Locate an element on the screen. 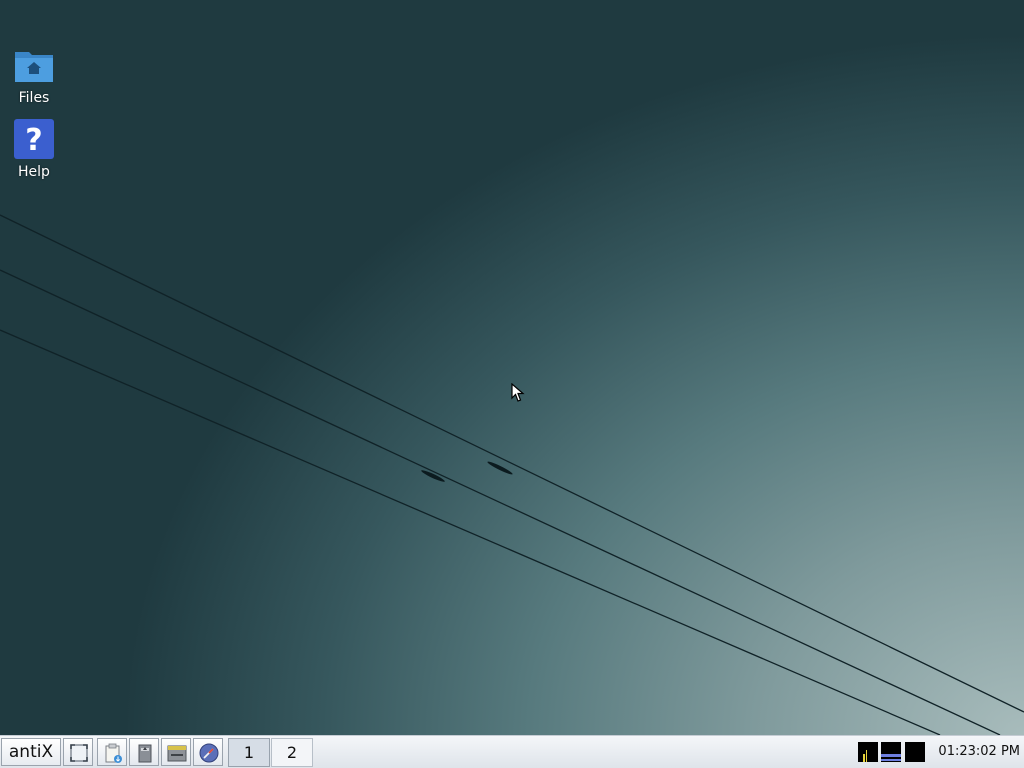  clipboard-install-button is located at coordinates (112, 752).